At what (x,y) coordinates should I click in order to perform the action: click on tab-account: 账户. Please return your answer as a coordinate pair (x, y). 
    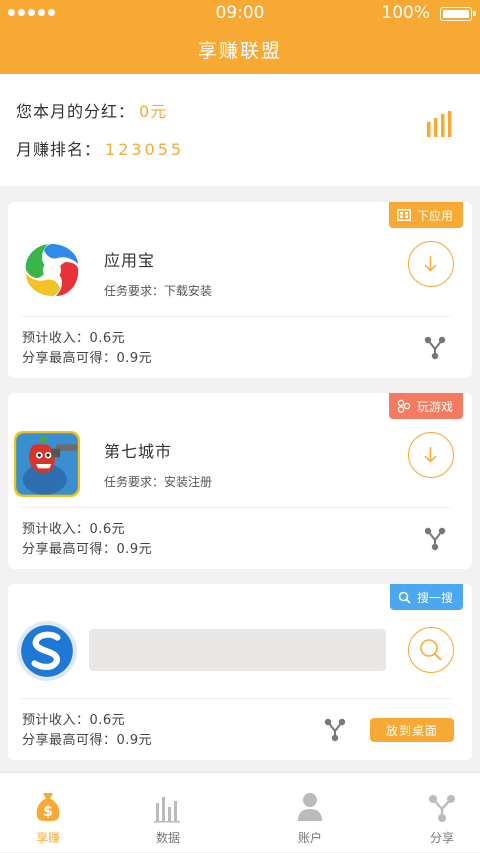
    Looking at the image, I should click on (310, 813).